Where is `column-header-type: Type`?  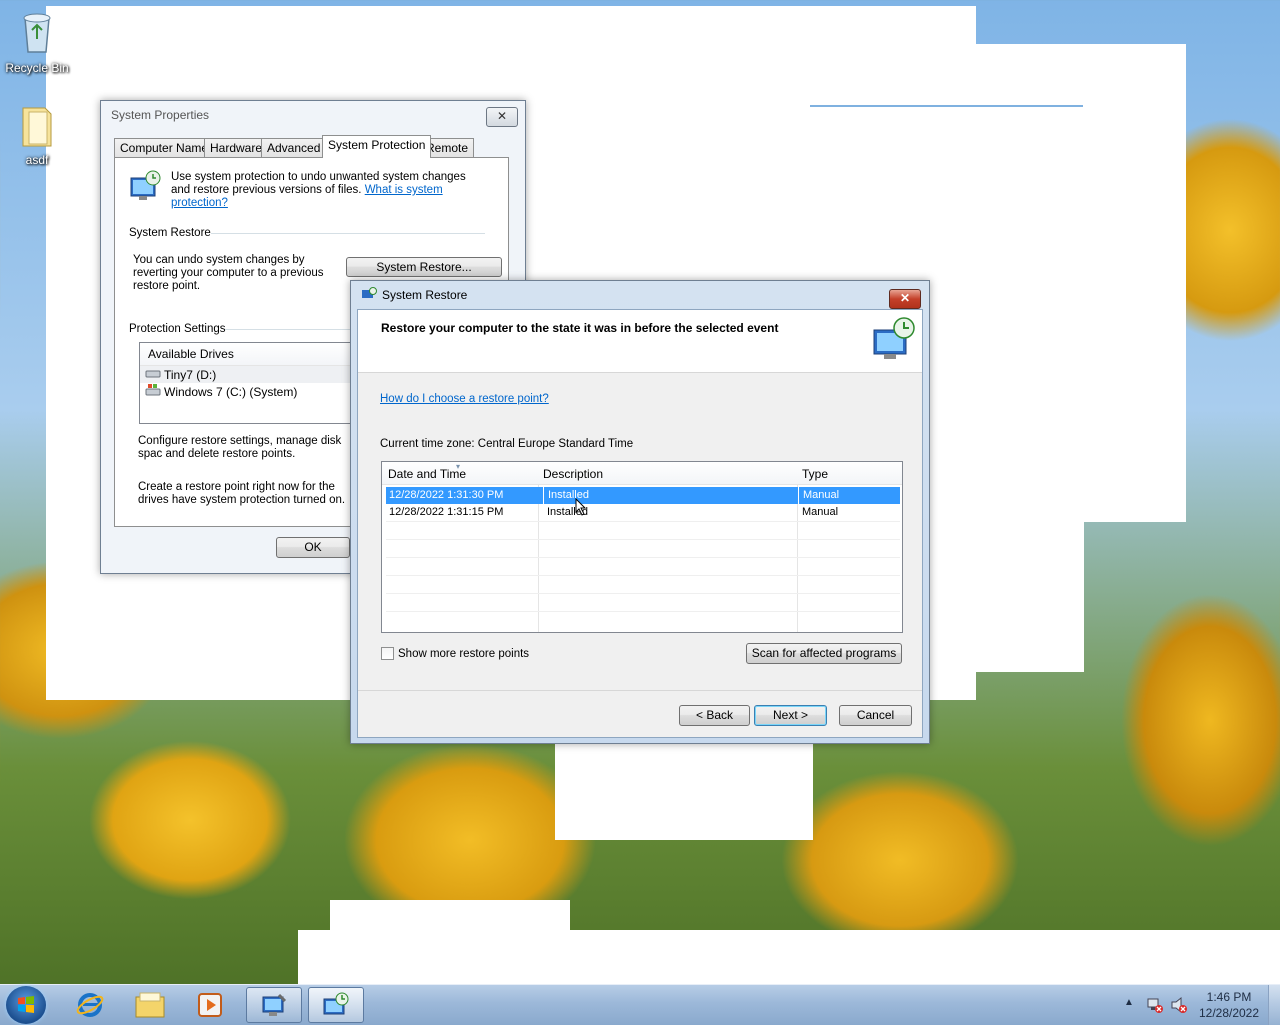
column-header-type: Type is located at coordinates (815, 474).